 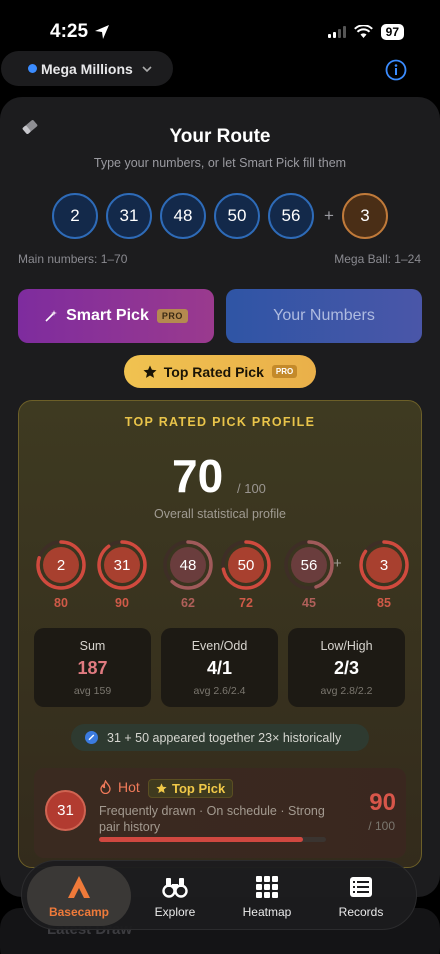 I want to click on game-selector-label: Mega Millions, so click(x=87, y=68).